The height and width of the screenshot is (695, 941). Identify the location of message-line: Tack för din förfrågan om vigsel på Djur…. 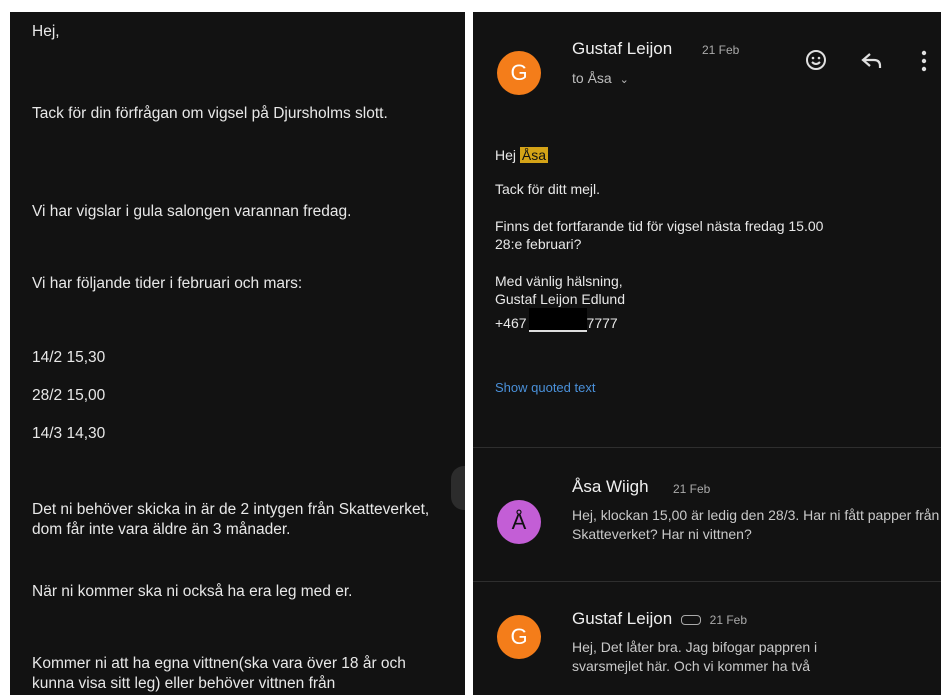
(210, 113).